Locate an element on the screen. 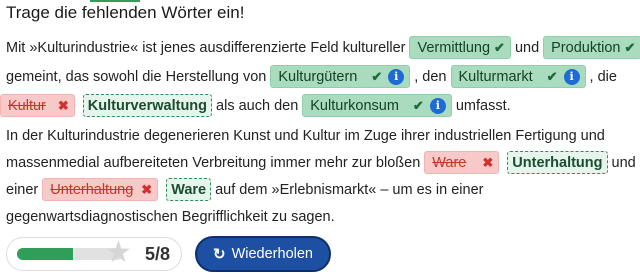 This screenshot has height=277, width=640. solution-kulturverwaltung: Kulturverwaltung is located at coordinates (147, 105).